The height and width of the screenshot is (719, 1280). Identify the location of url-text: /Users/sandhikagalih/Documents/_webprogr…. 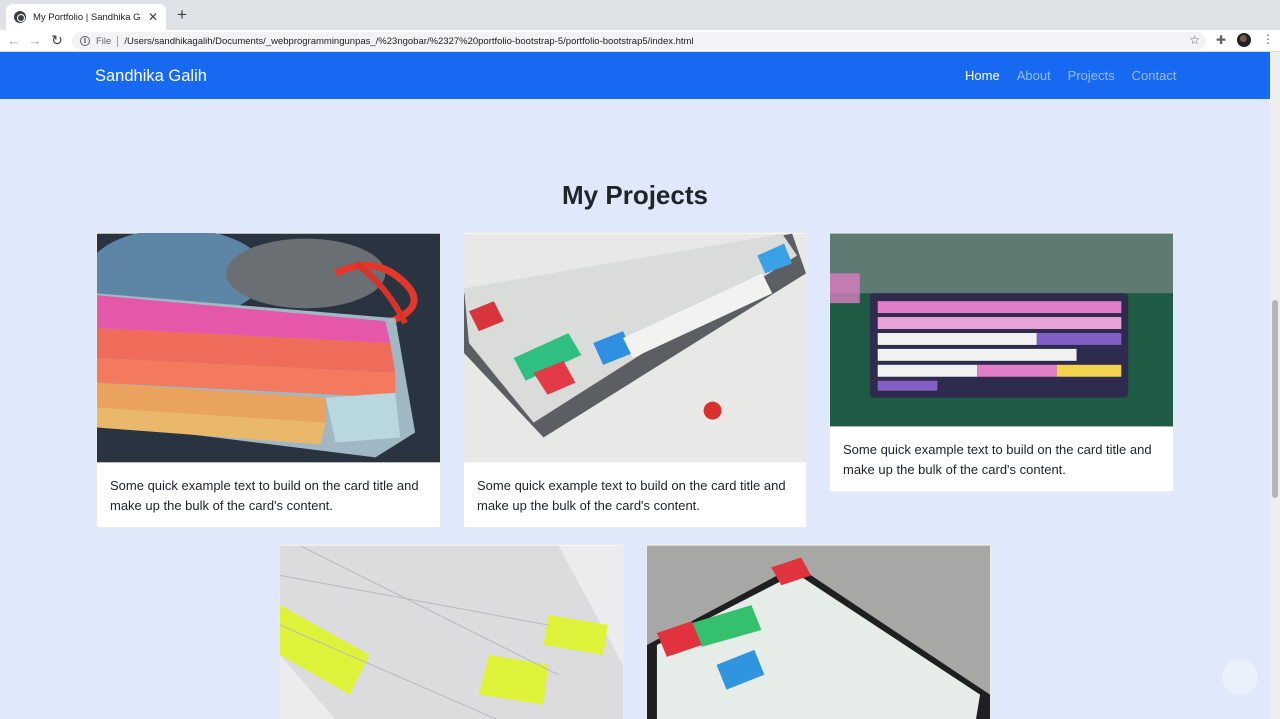
(408, 41).